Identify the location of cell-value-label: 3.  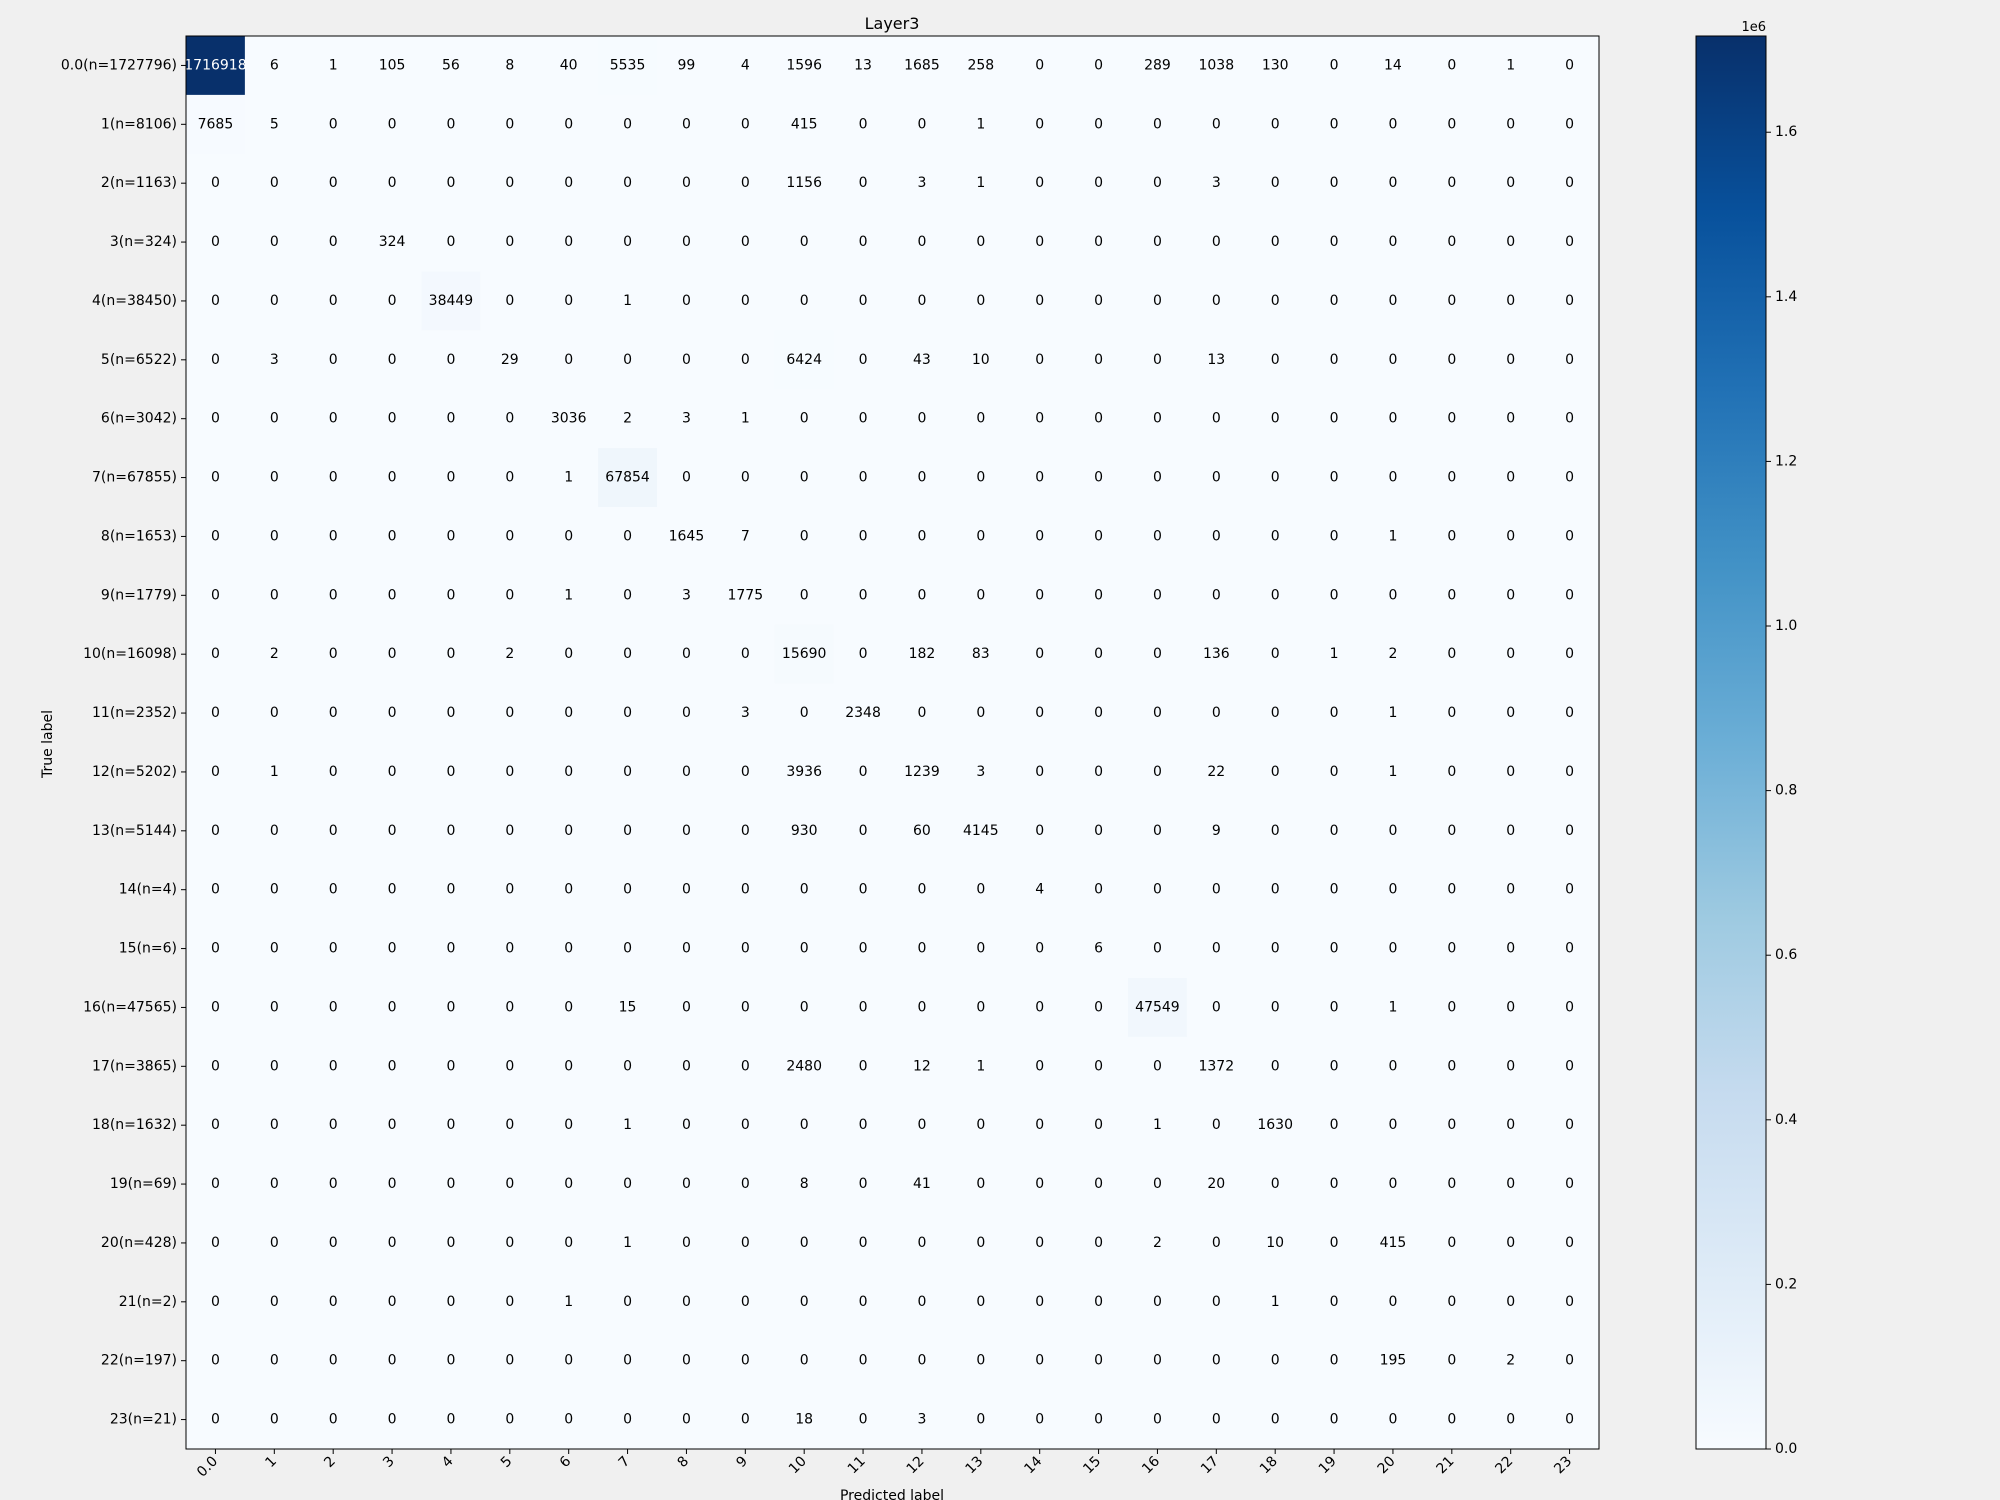
(1216, 183).